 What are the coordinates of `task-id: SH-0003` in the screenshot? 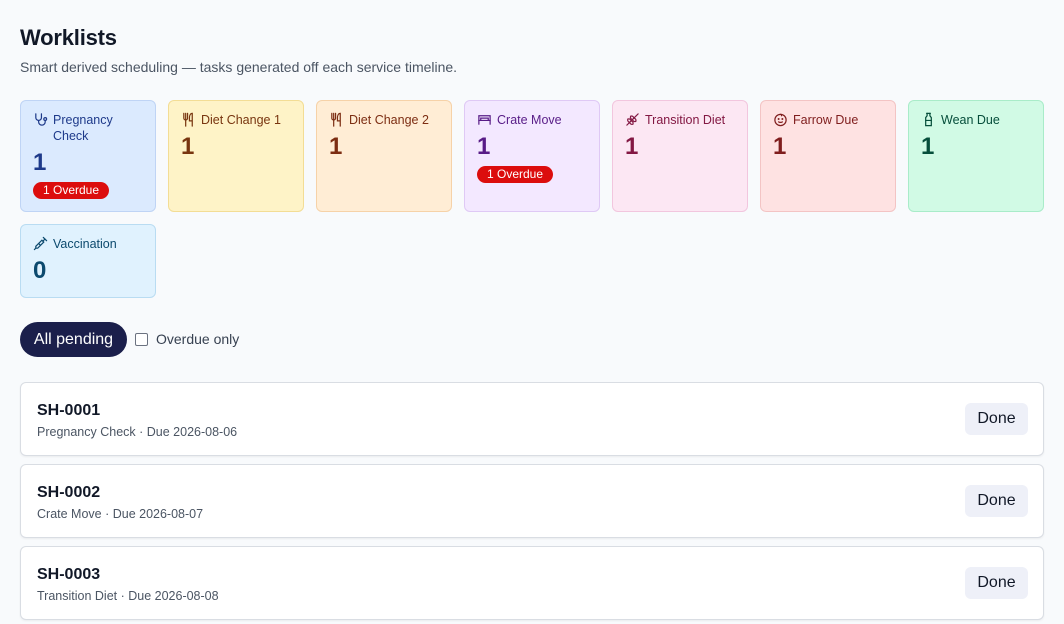 It's located at (69, 574).